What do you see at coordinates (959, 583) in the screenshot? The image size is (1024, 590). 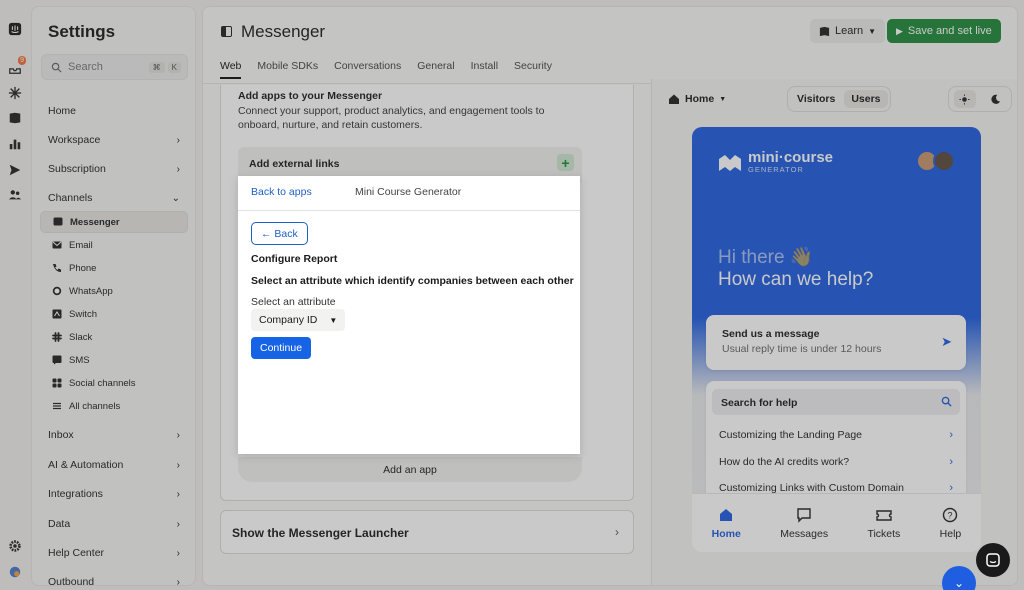 I see `chevron-down-icon: ⌄` at bounding box center [959, 583].